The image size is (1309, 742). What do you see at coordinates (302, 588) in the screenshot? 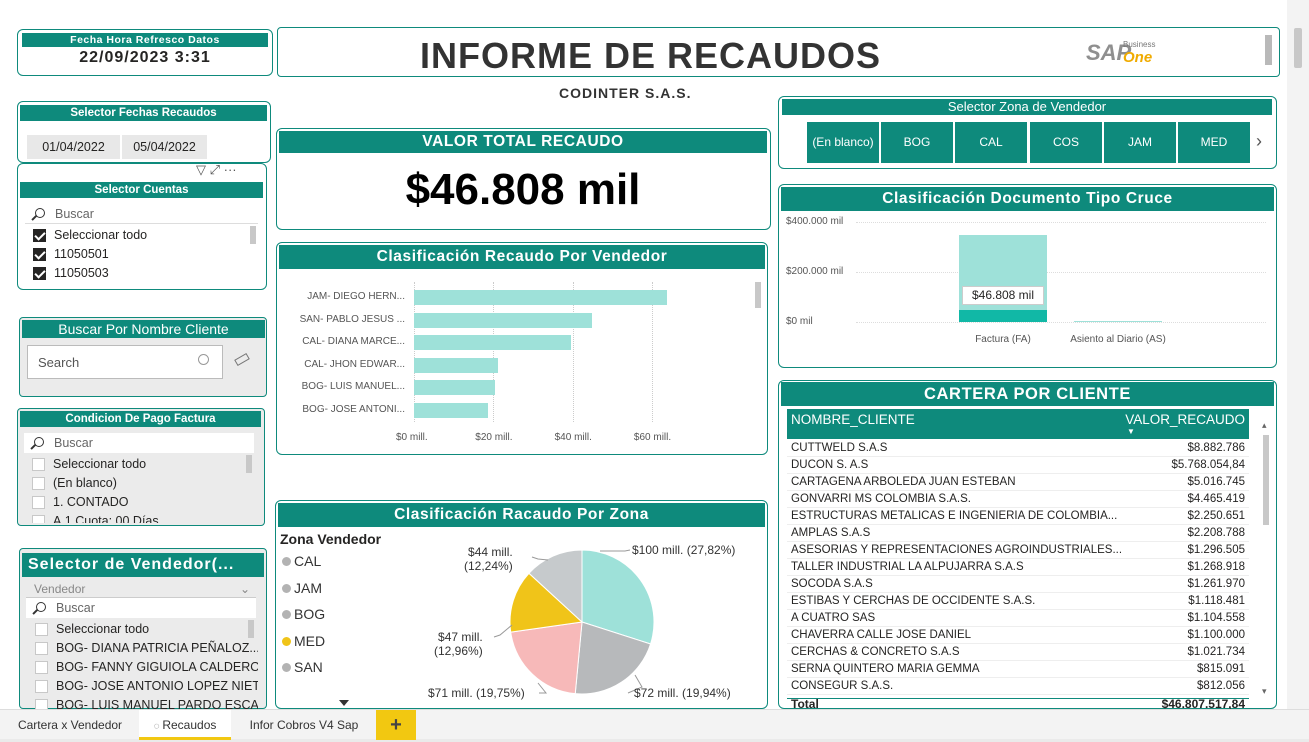
I see `legend-item: JAM` at bounding box center [302, 588].